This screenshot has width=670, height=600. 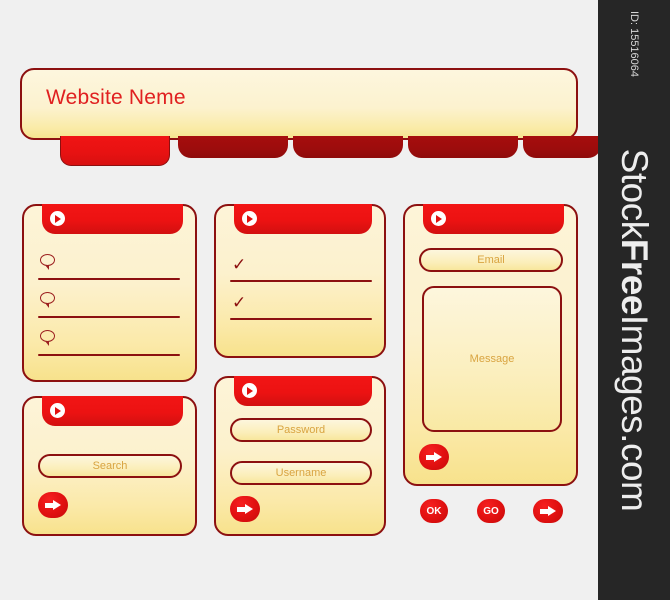 I want to click on username-field: Username, so click(x=301, y=473).